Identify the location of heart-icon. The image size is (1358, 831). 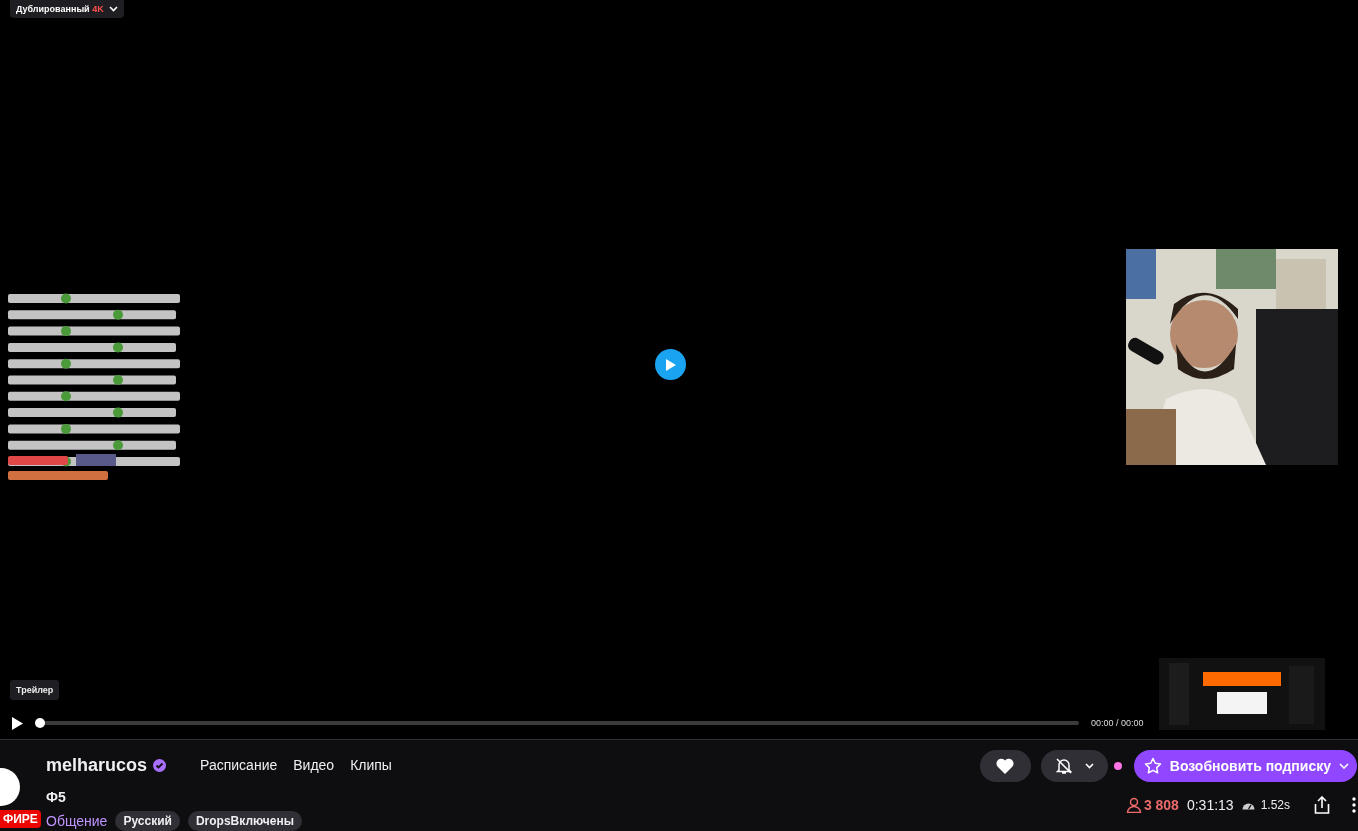
(1005, 766).